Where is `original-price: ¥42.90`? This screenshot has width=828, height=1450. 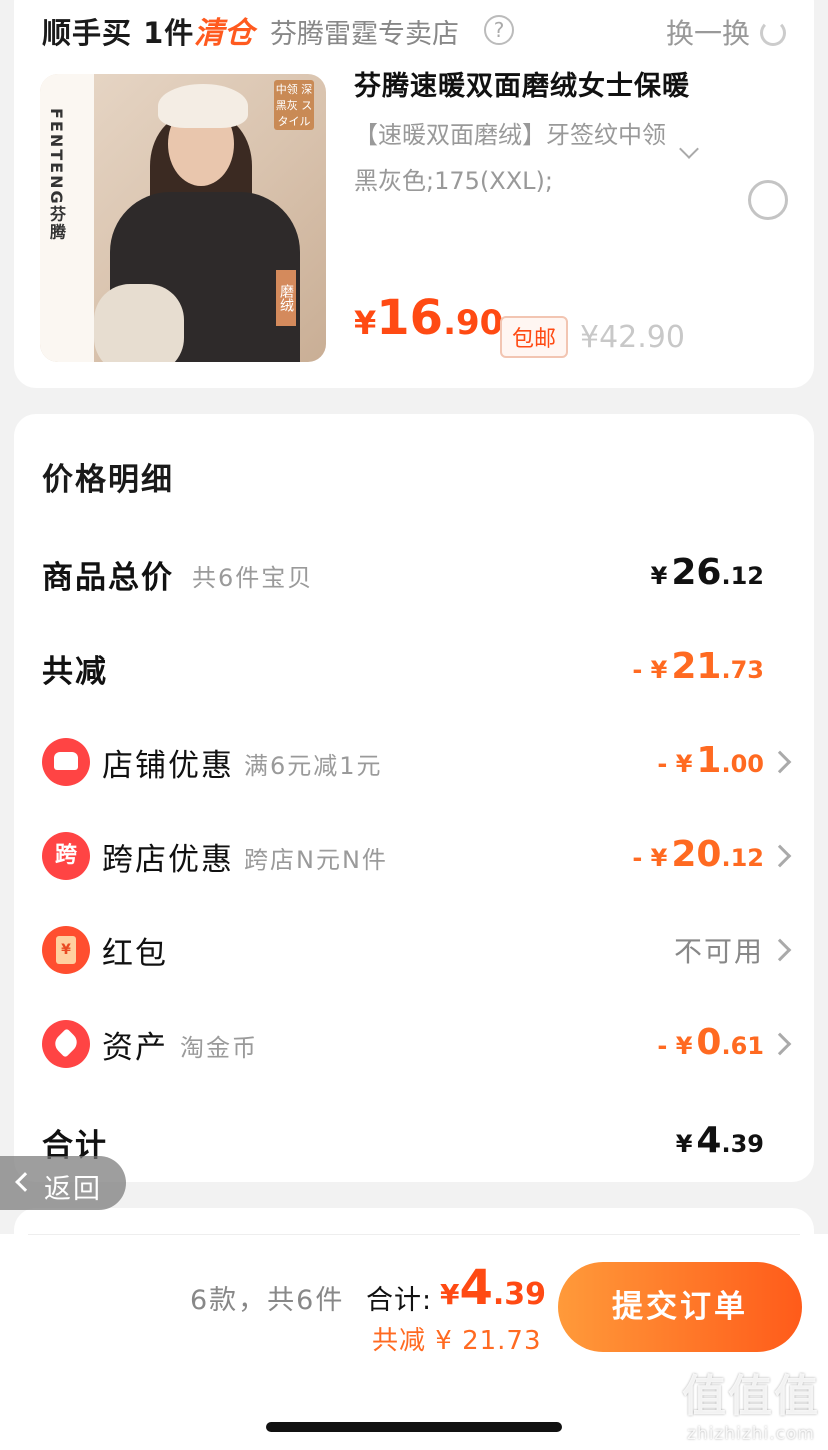
original-price: ¥42.90 is located at coordinates (632, 337).